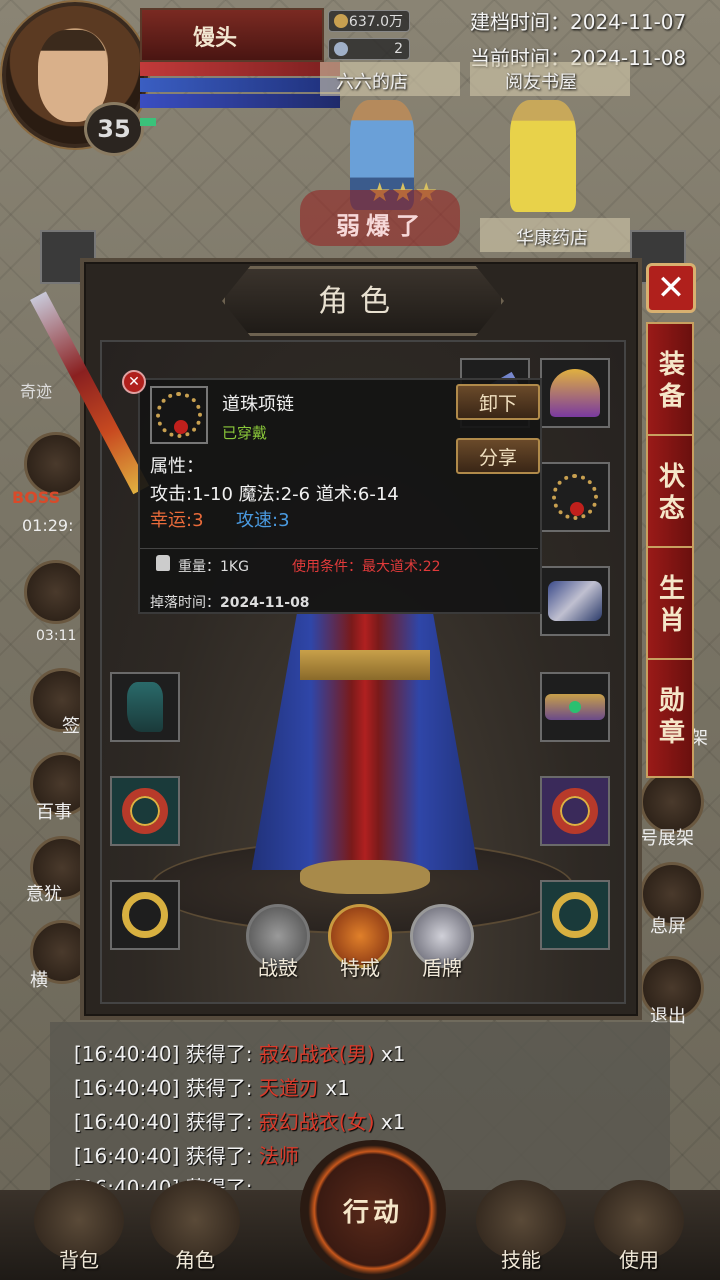  I want to click on exp-bar, so click(148, 122).